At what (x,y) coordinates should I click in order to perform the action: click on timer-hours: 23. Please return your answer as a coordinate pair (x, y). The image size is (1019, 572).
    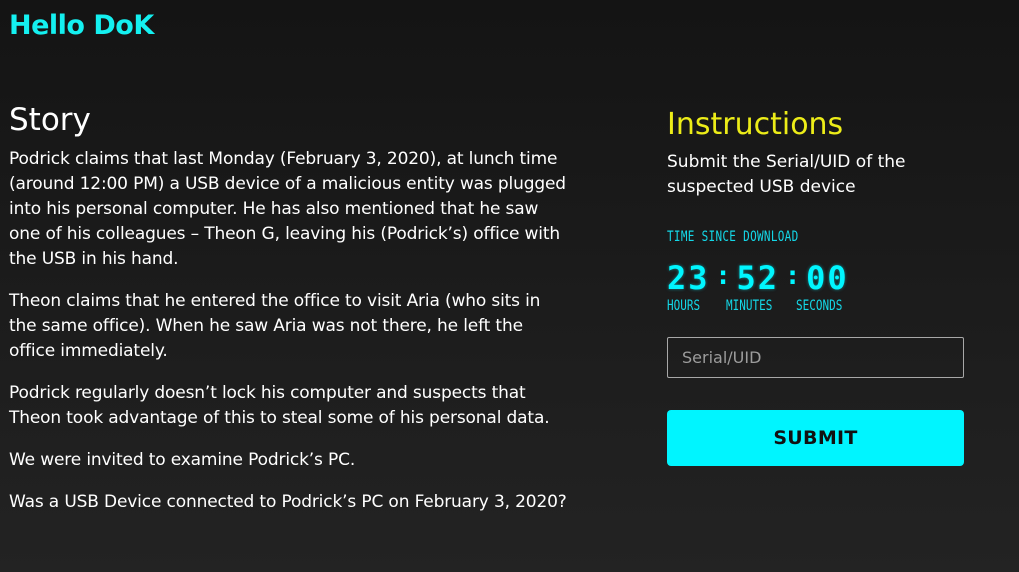
    Looking at the image, I should click on (688, 278).